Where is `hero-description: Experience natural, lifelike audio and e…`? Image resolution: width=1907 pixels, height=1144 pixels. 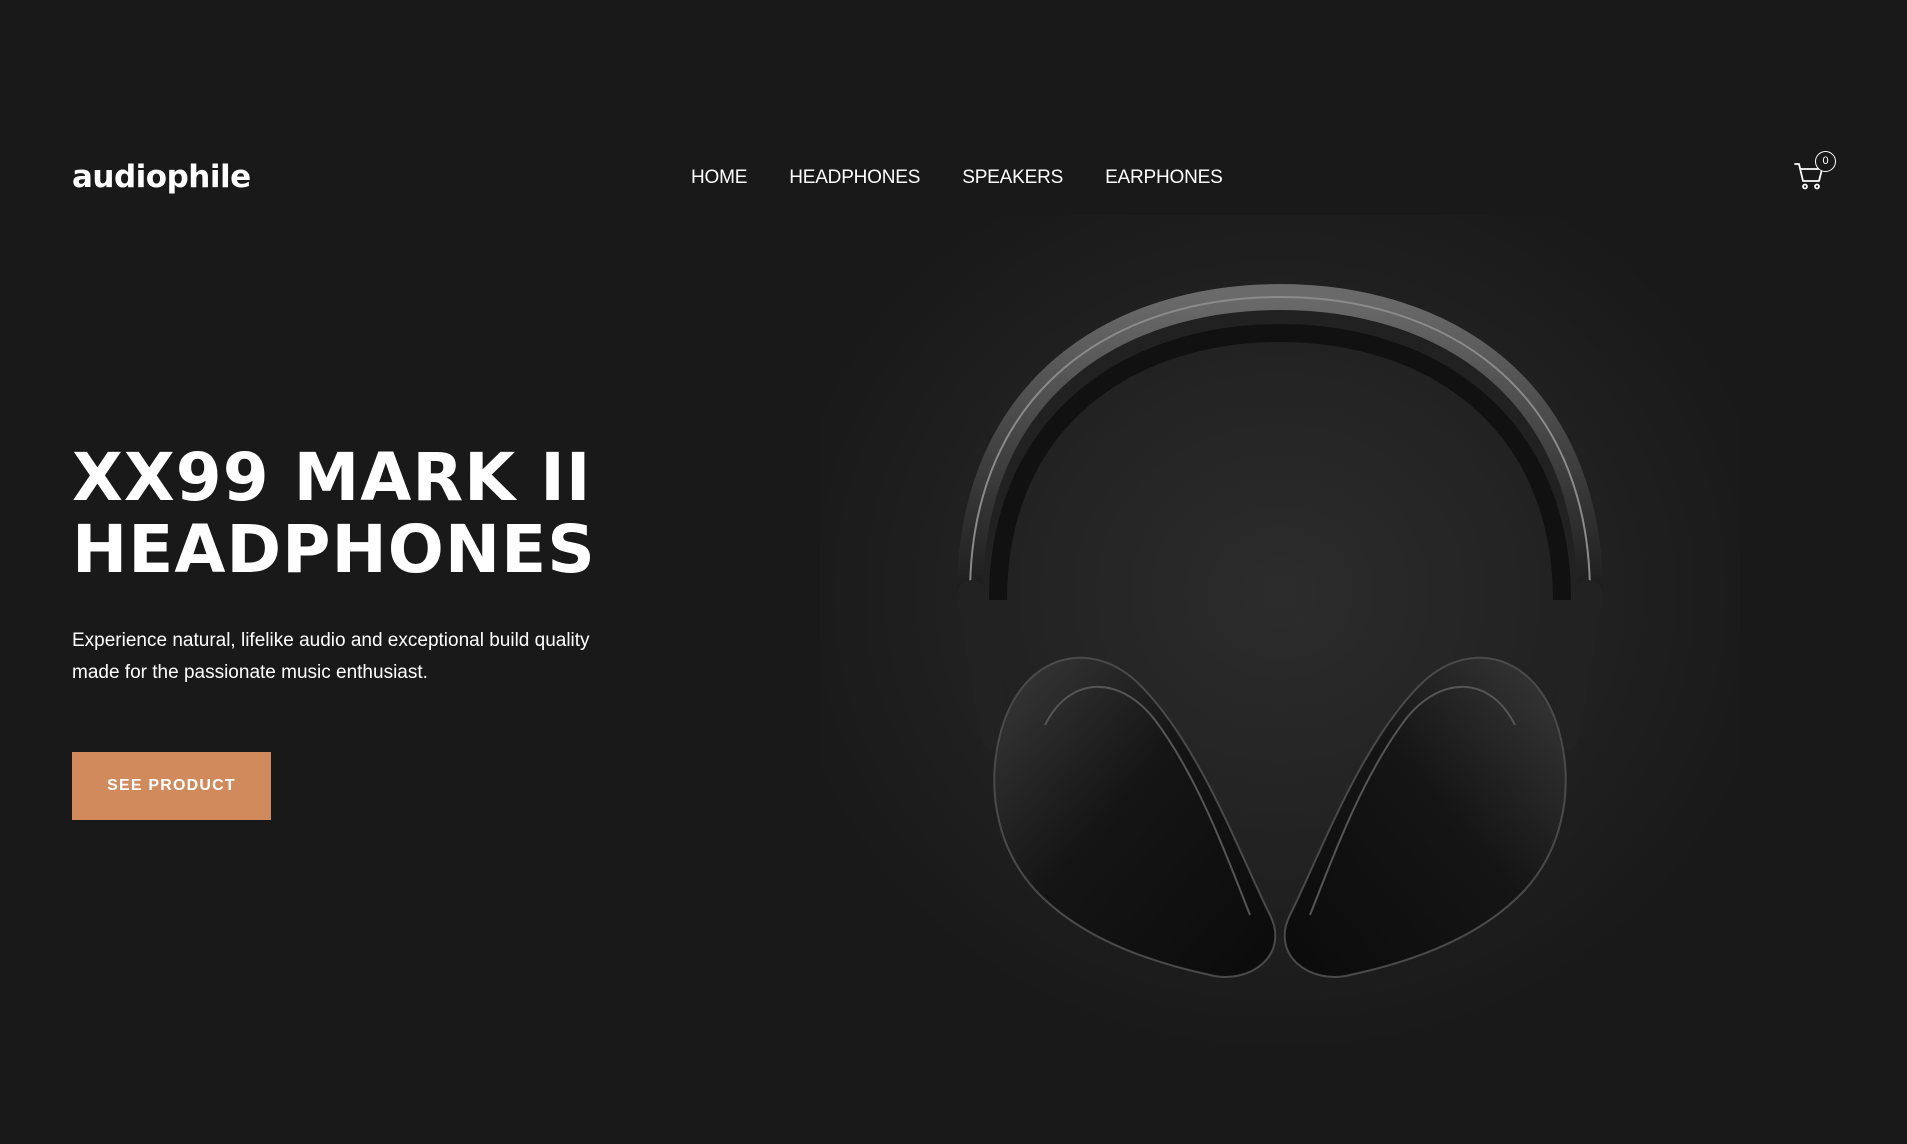 hero-description: Experience natural, lifelike audio and e… is located at coordinates (331, 656).